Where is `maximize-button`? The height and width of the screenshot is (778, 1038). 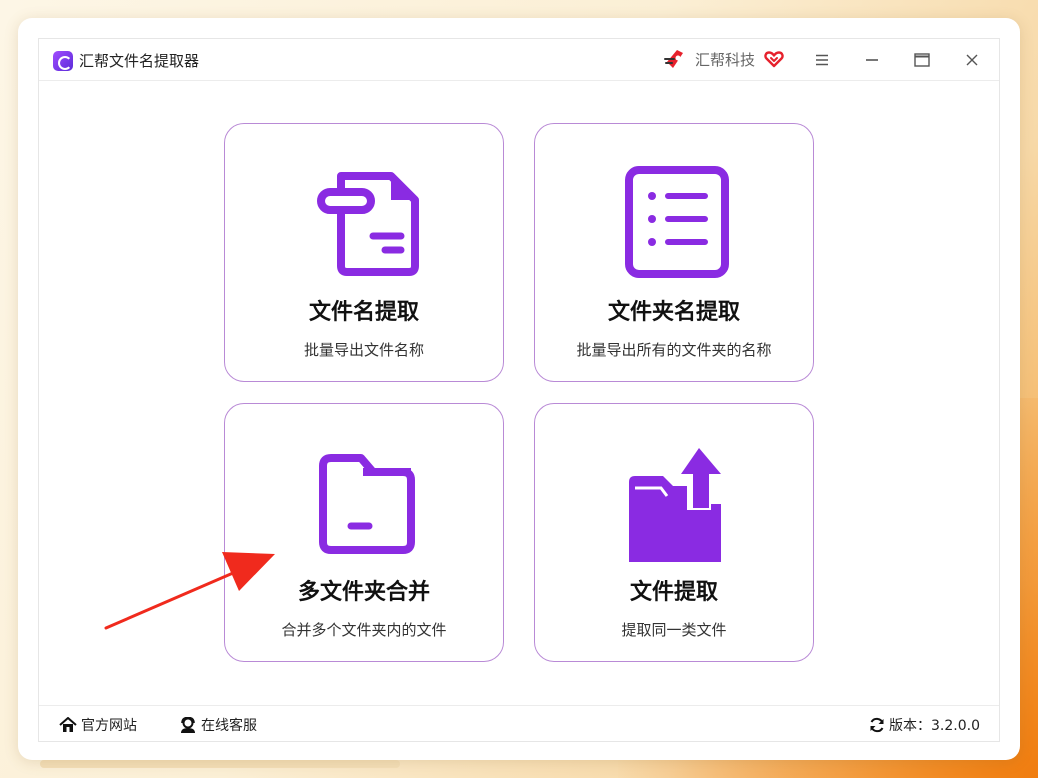 maximize-button is located at coordinates (922, 60).